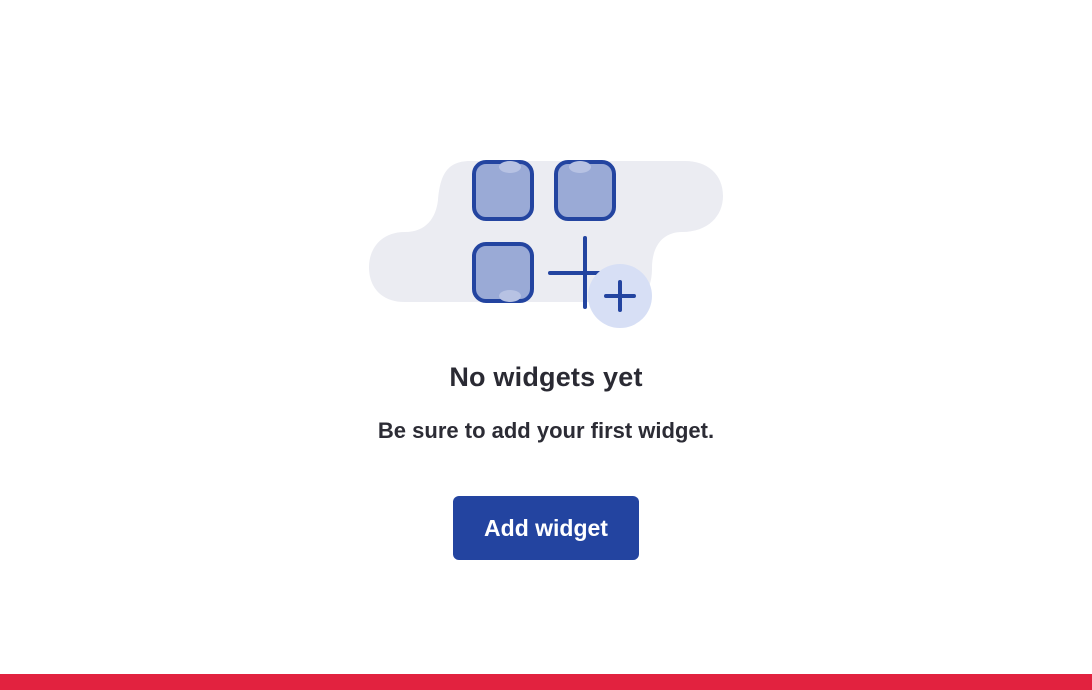 This screenshot has width=1092, height=690. I want to click on empty-state-subtitle: Be sure to add your first widget., so click(546, 430).